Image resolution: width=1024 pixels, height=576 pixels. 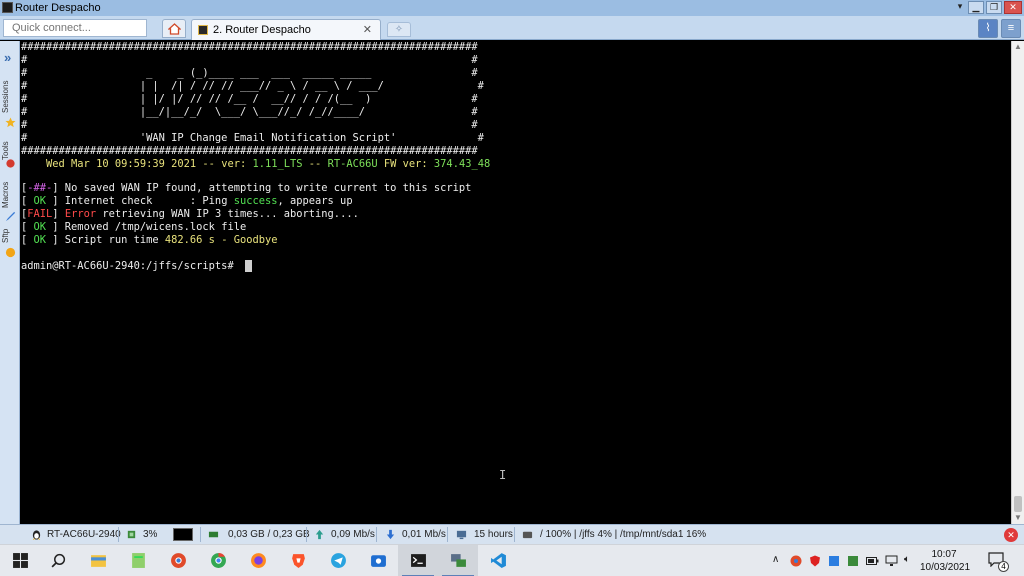 I want to click on menu-button: ≡, so click(x=1011, y=28).